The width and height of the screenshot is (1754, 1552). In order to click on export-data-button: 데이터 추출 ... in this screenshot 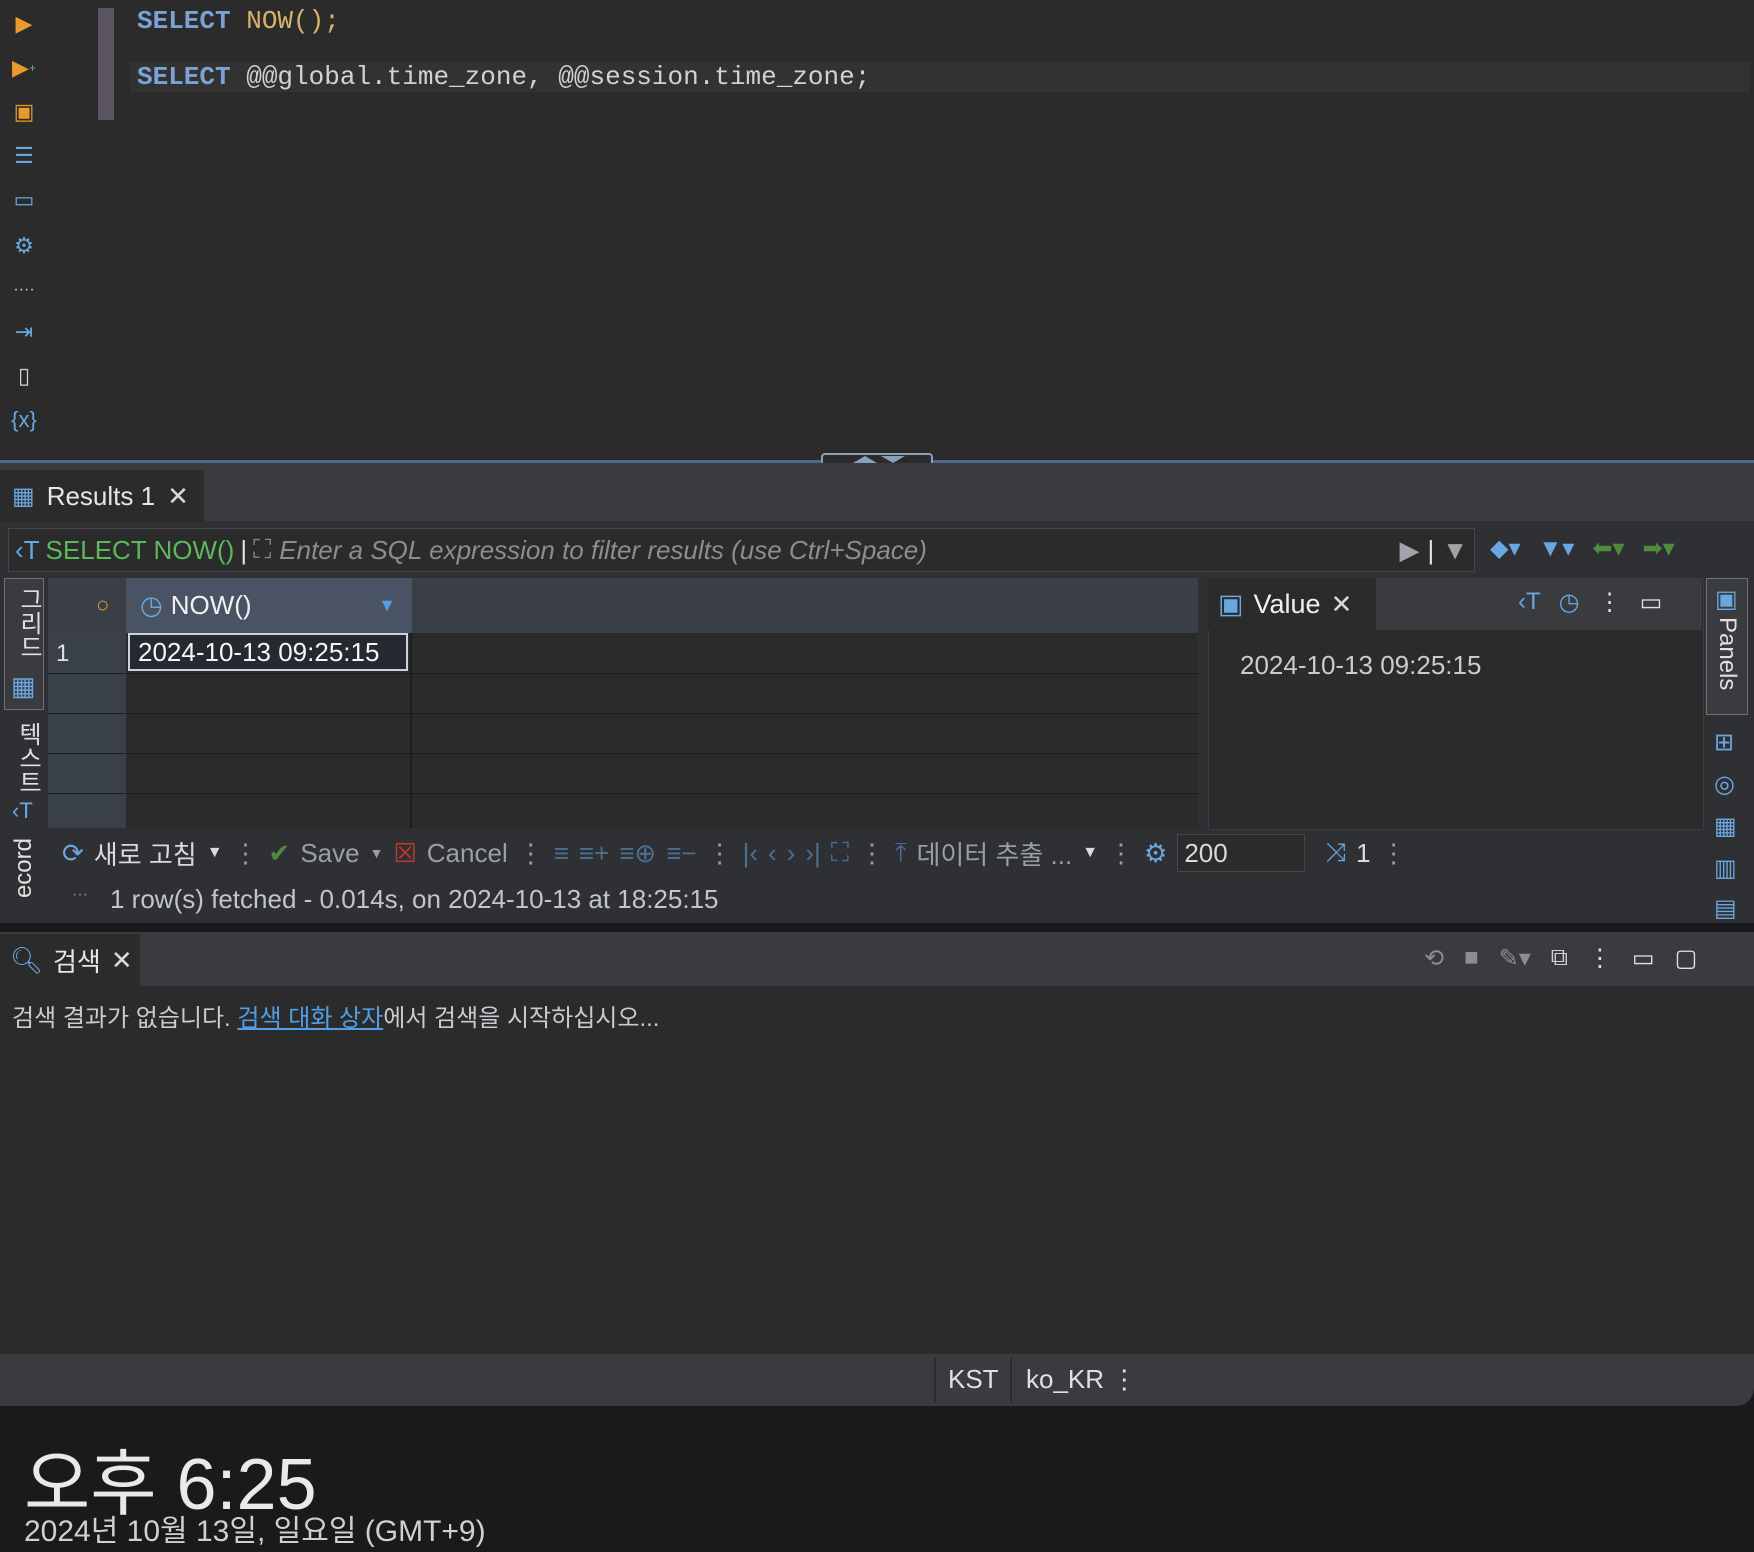, I will do `click(994, 853)`.